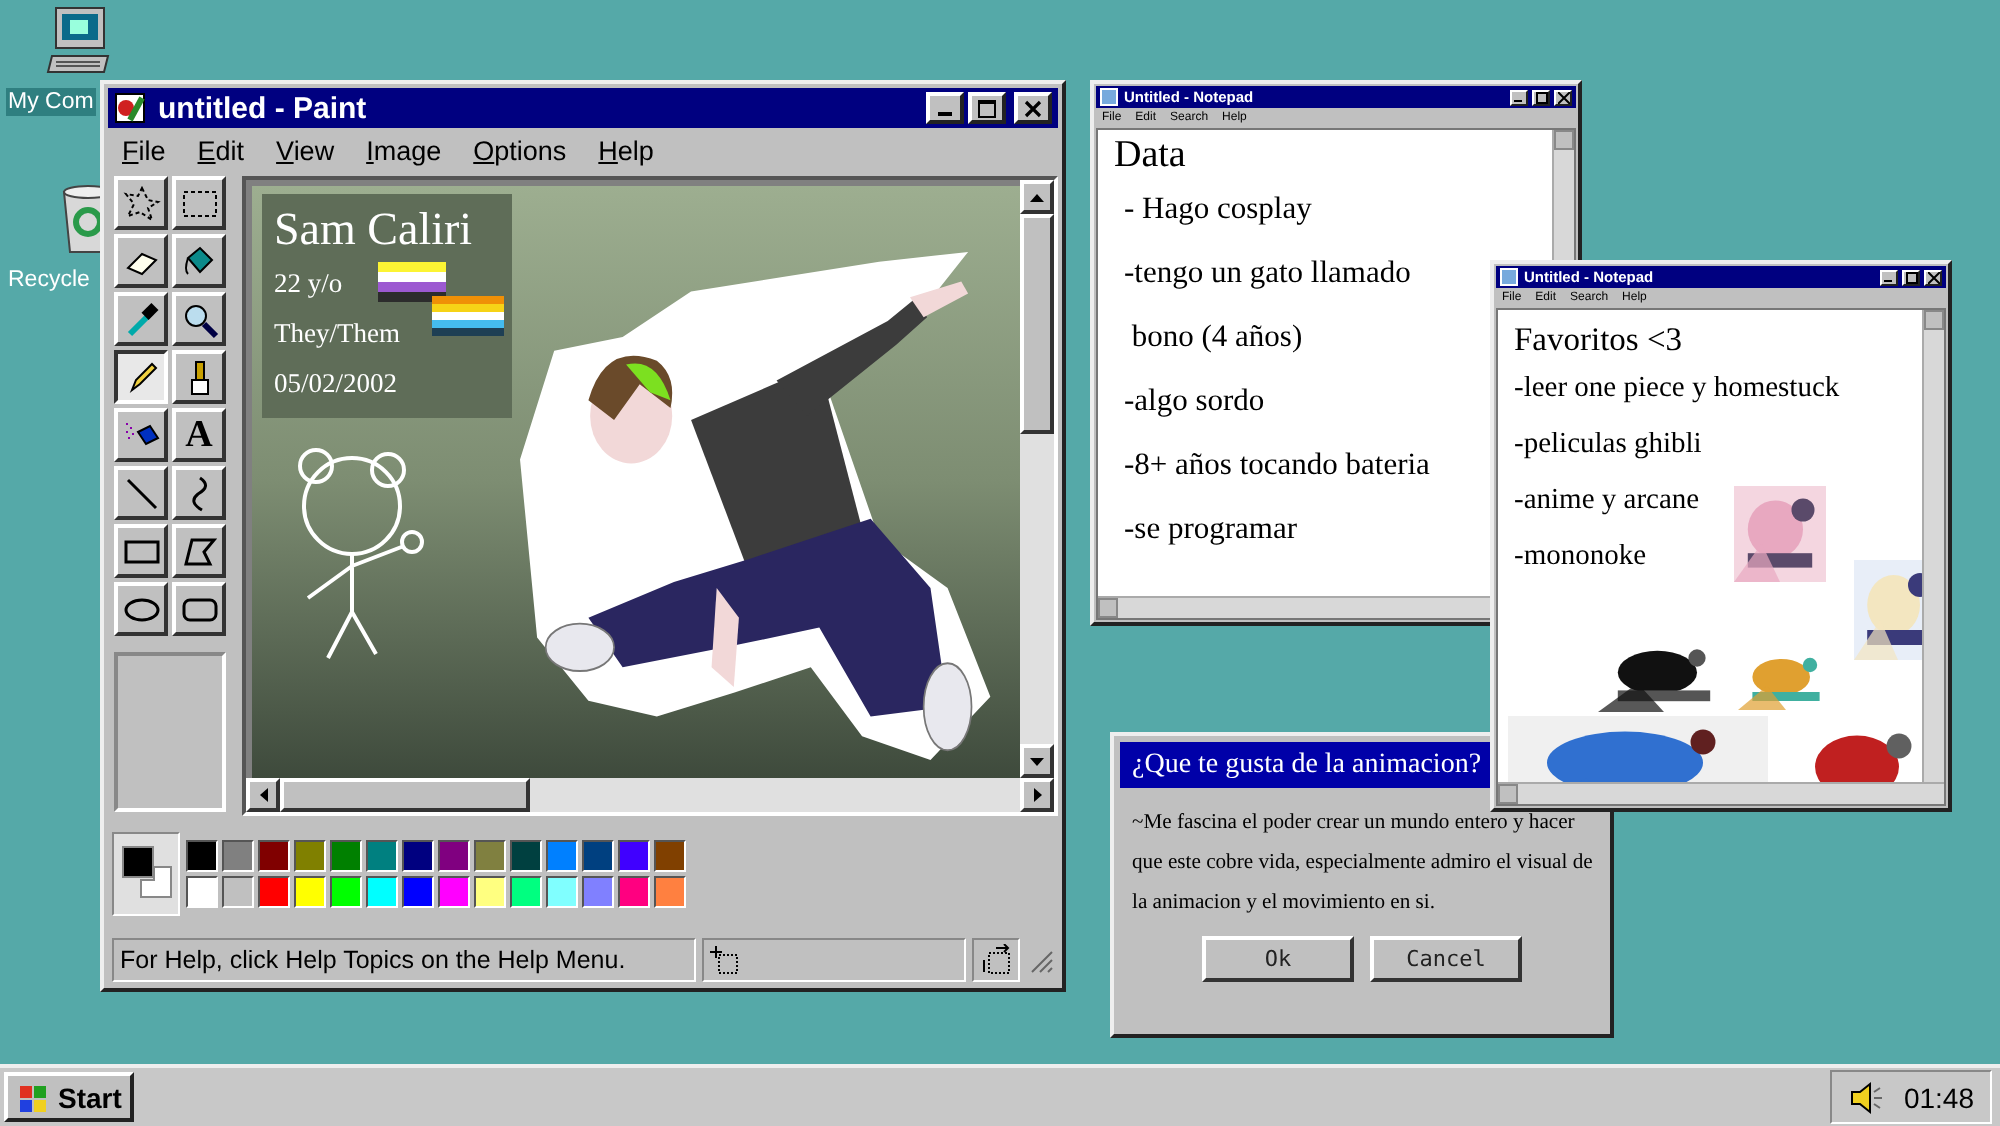 Image resolution: width=2000 pixels, height=1126 pixels. What do you see at coordinates (1938, 1097) in the screenshot?
I see `clock-text: 01:48` at bounding box center [1938, 1097].